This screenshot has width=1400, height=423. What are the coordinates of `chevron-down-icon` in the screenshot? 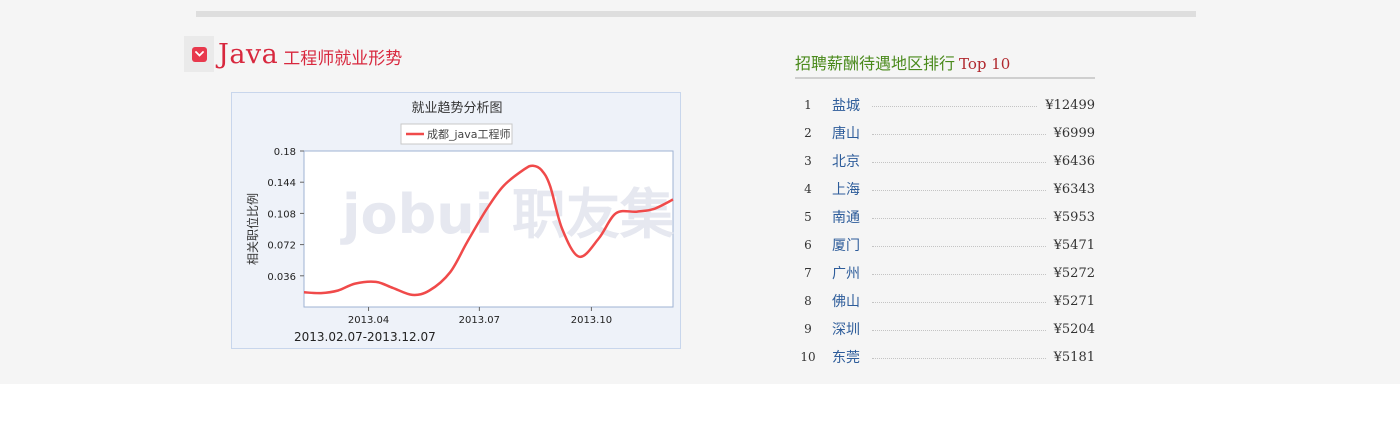 It's located at (199, 54).